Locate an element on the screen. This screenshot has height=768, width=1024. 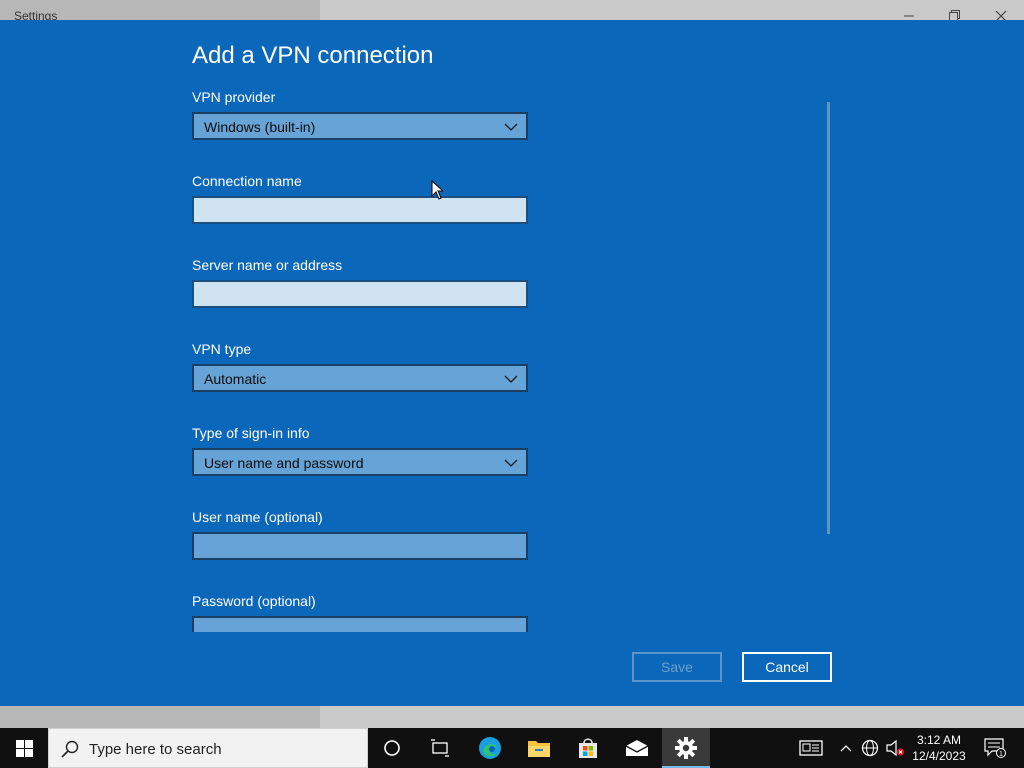
volume-muted-icon is located at coordinates (895, 748).